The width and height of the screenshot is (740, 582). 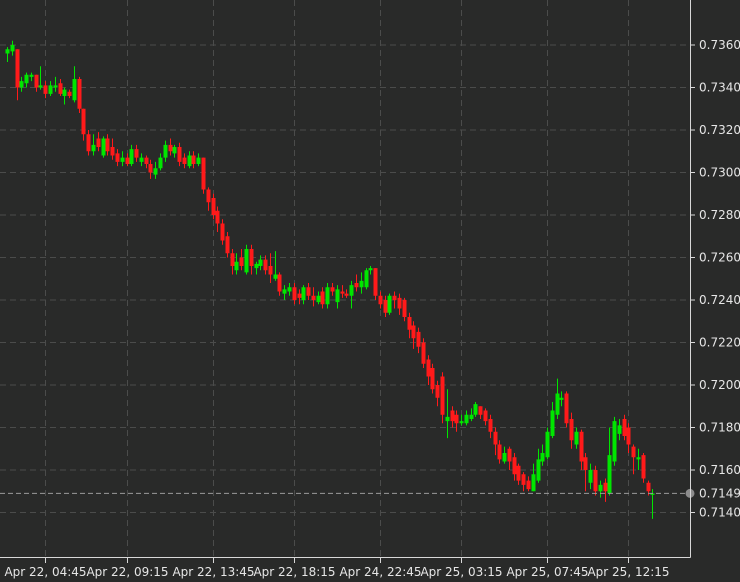 I want to click on current-price-line, so click(x=347, y=493).